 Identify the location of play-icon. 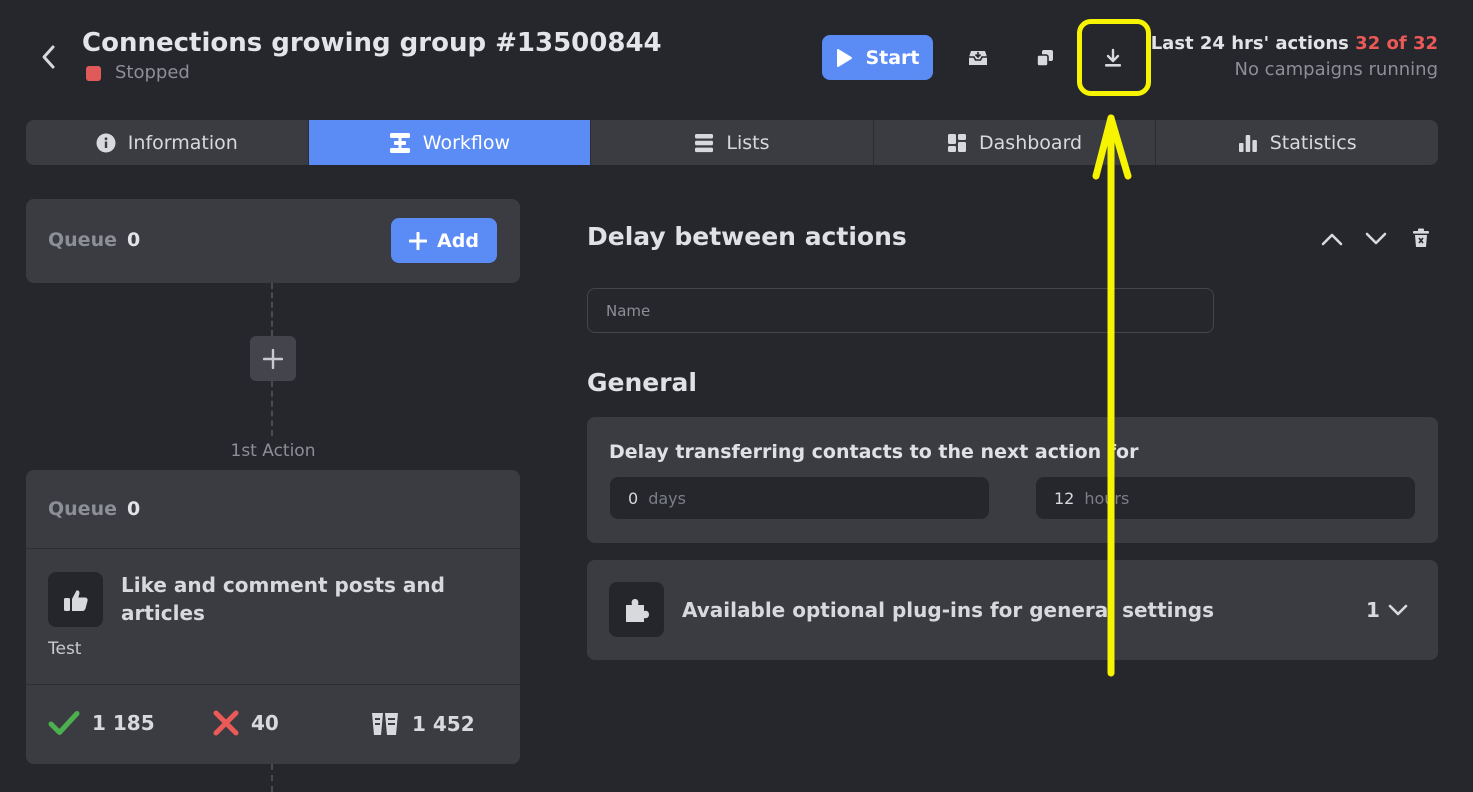
(845, 57).